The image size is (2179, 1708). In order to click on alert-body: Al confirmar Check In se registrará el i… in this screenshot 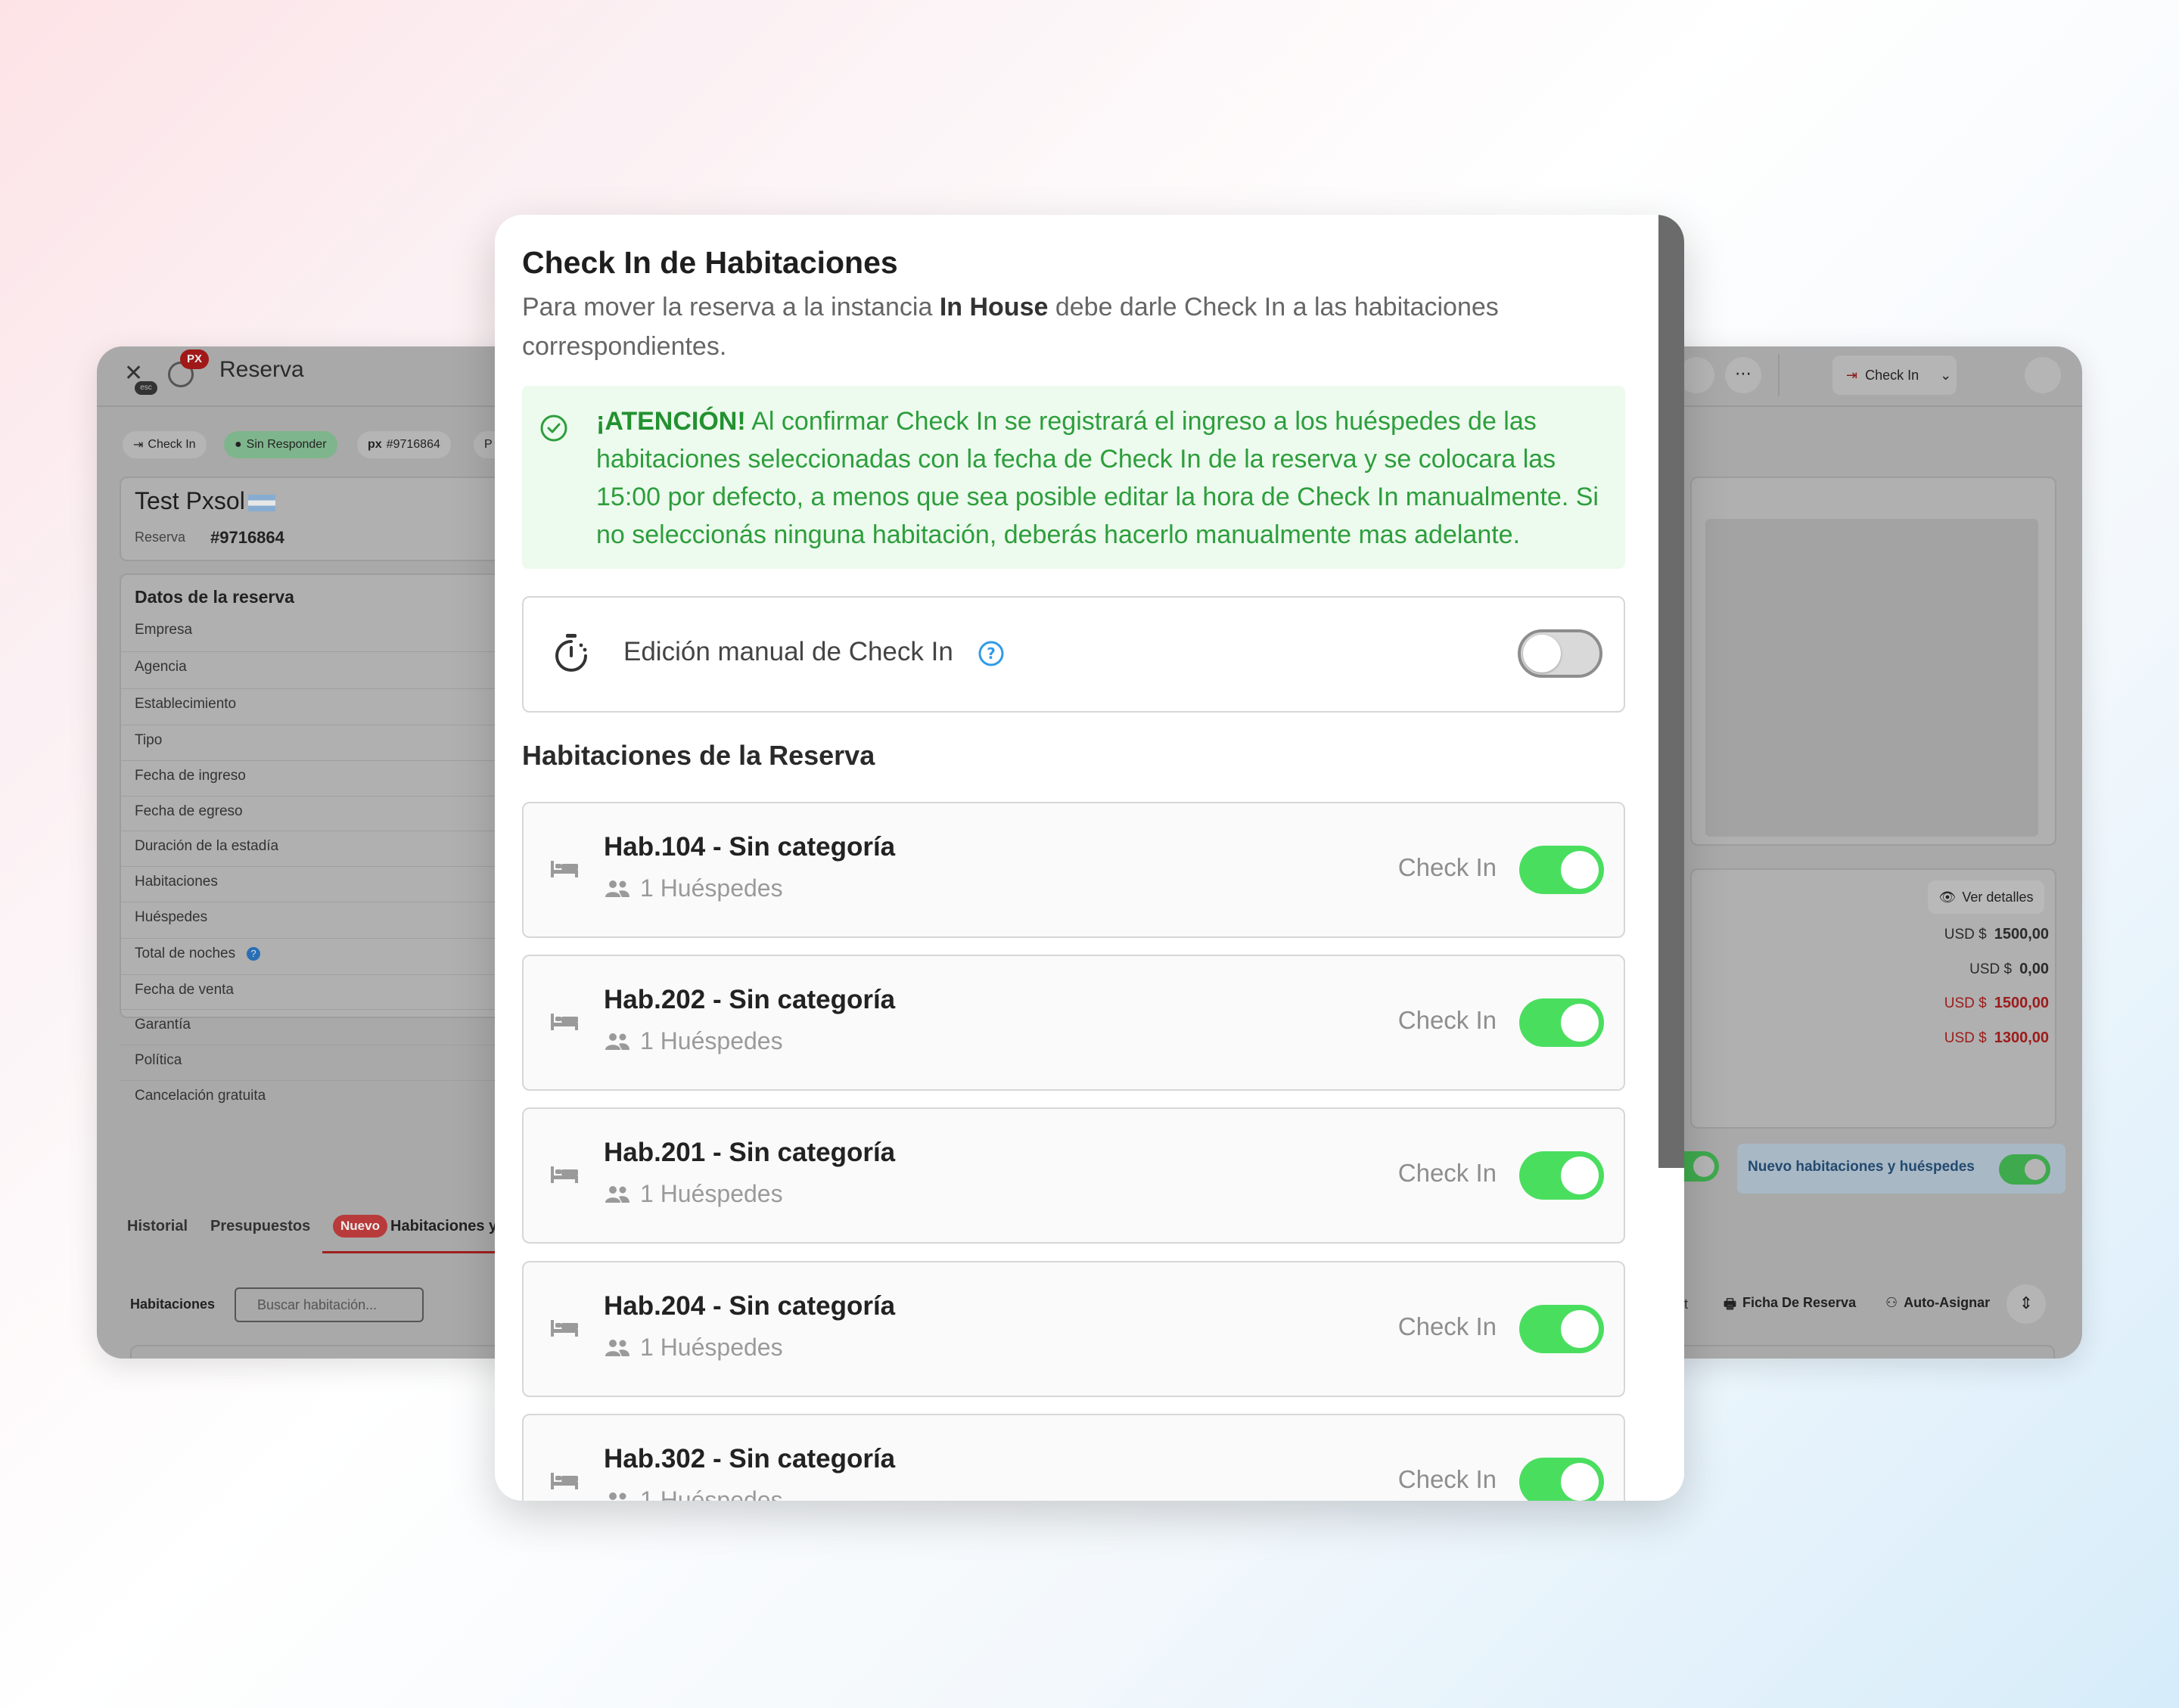, I will do `click(1097, 478)`.